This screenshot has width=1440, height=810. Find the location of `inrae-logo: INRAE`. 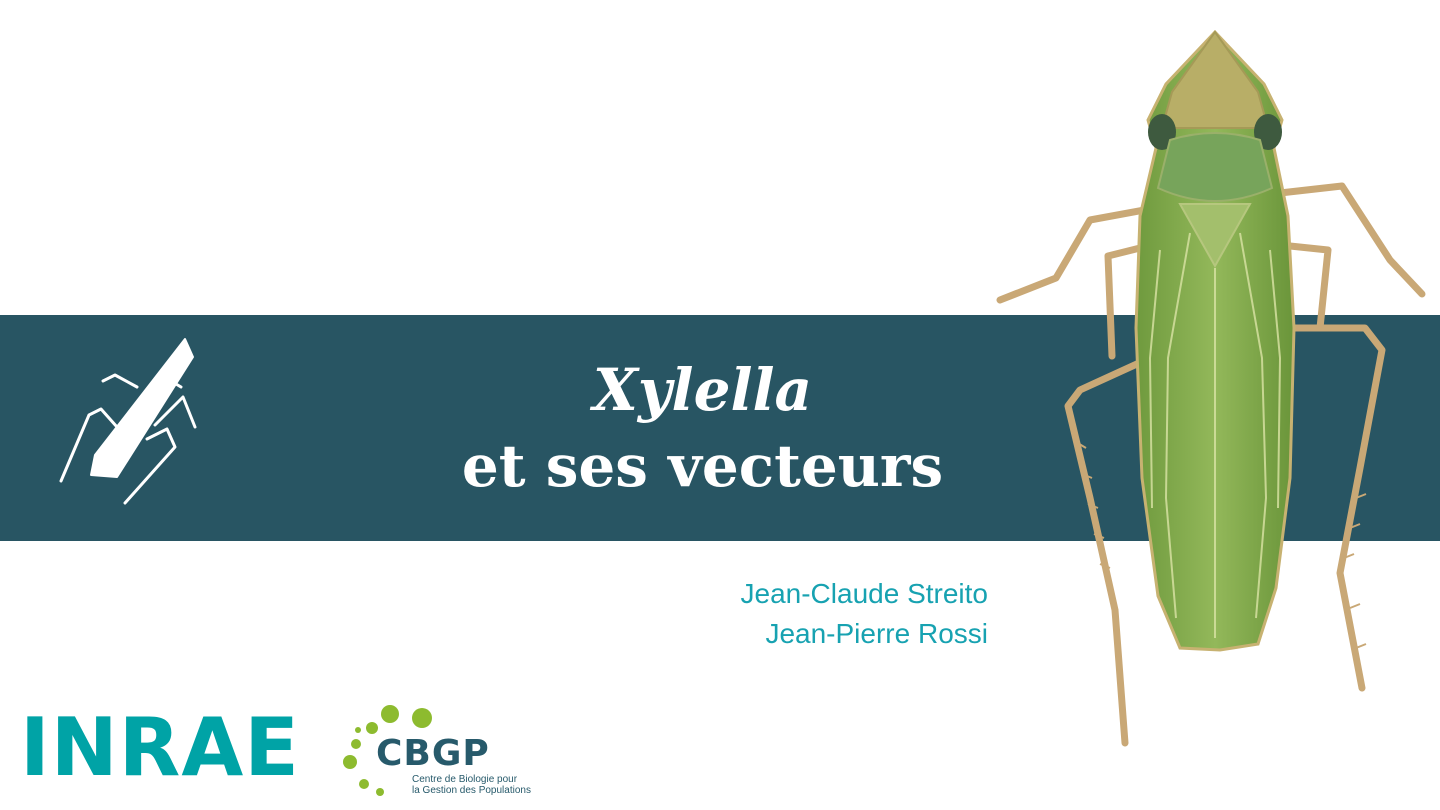

inrae-logo: INRAE is located at coordinates (160, 747).